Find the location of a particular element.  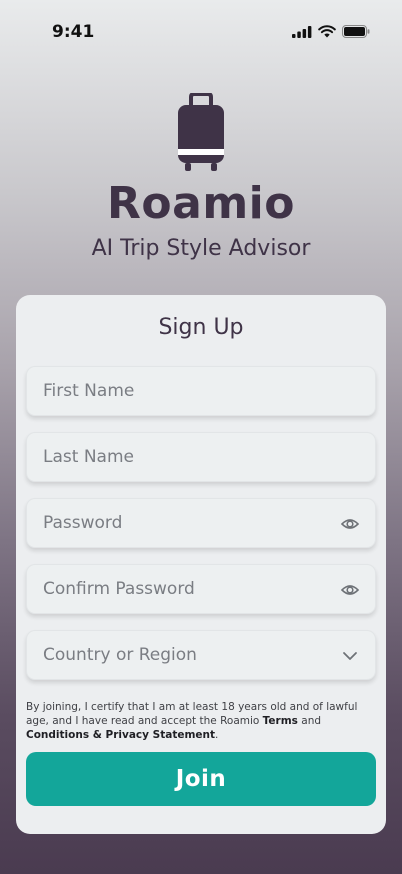

confirm-password-input is located at coordinates (201, 589).